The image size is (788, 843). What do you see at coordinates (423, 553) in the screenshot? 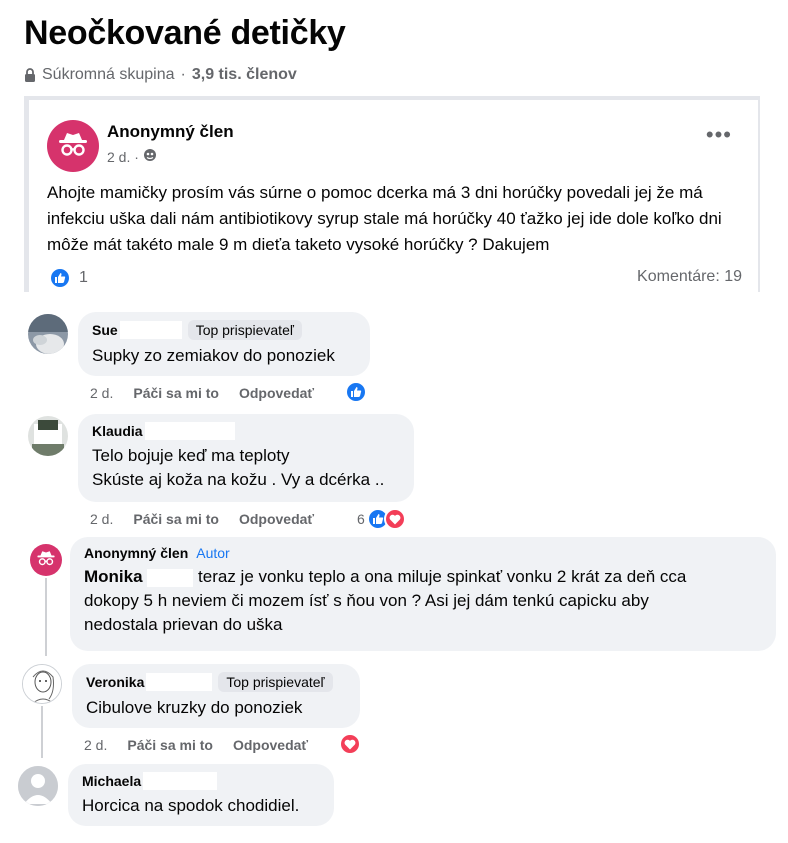
I see `comment-author: Anonymný člen Autor` at bounding box center [423, 553].